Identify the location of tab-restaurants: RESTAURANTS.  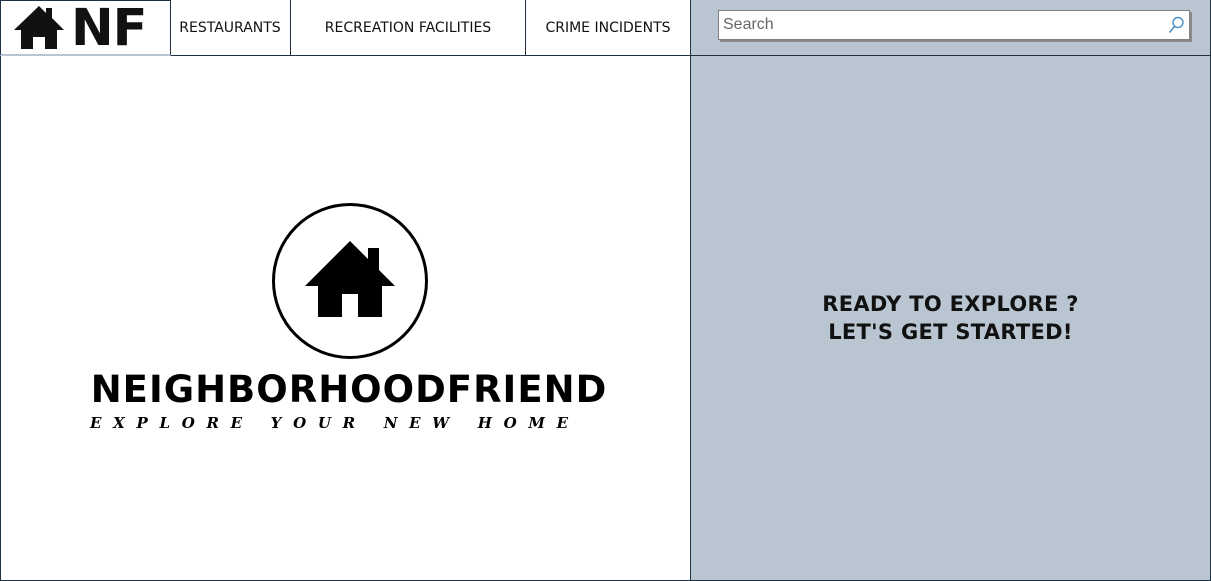
(230, 27).